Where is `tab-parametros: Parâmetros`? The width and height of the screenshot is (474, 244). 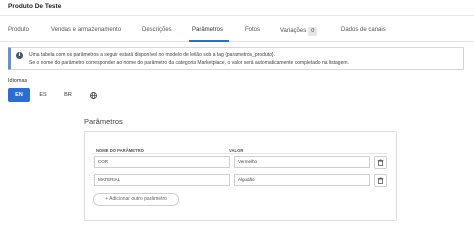 tab-parametros: Parâmetros is located at coordinates (207, 30).